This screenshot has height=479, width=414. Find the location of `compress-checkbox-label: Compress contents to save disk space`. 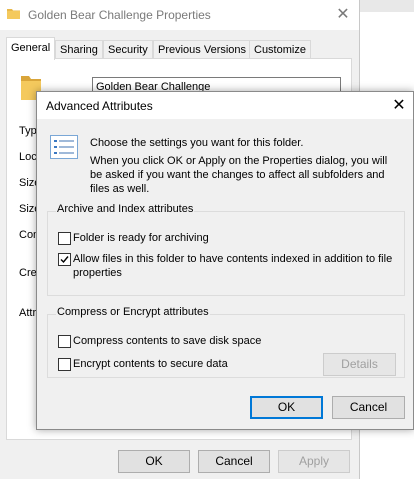

compress-checkbox-label: Compress contents to save disk space is located at coordinates (167, 341).